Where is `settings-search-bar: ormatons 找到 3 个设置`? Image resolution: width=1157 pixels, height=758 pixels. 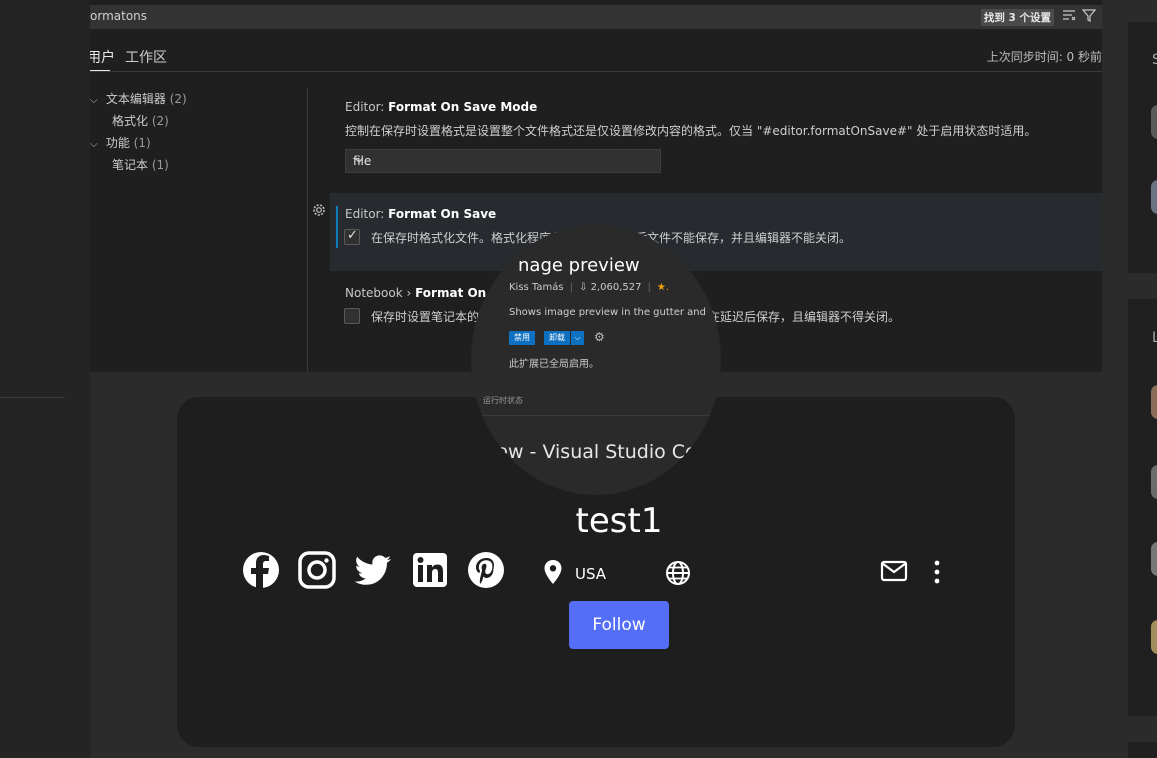 settings-search-bar: ormatons 找到 3 个设置 is located at coordinates (596, 17).